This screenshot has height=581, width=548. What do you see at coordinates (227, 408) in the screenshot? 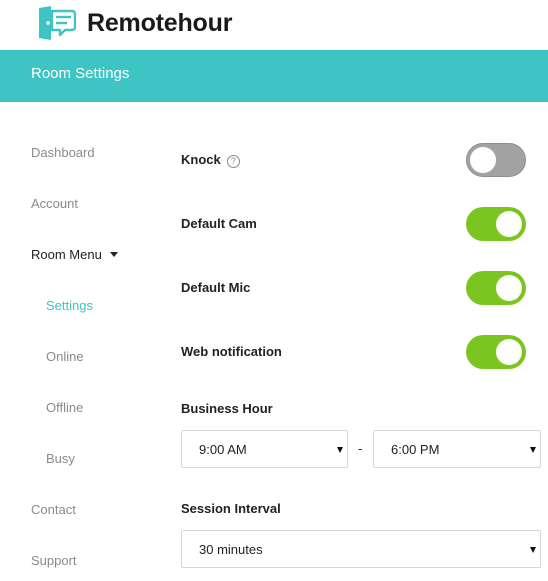
I see `business-hour-label: Business Hour` at bounding box center [227, 408].